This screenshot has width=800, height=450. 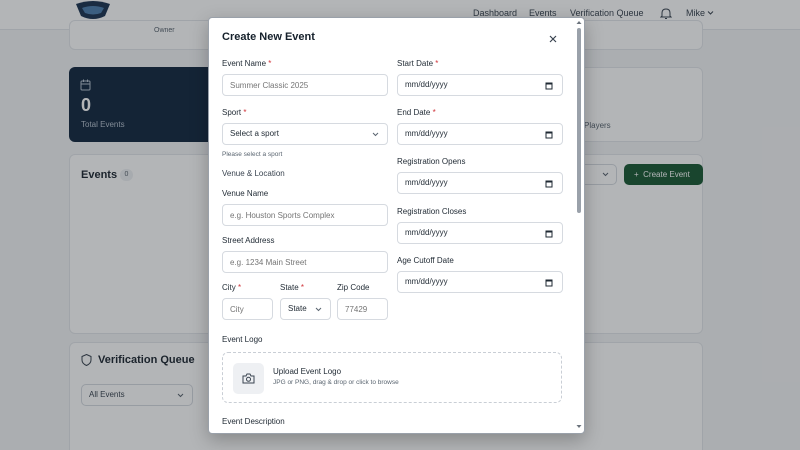 I want to click on street-address-label: Street Address, so click(x=248, y=240).